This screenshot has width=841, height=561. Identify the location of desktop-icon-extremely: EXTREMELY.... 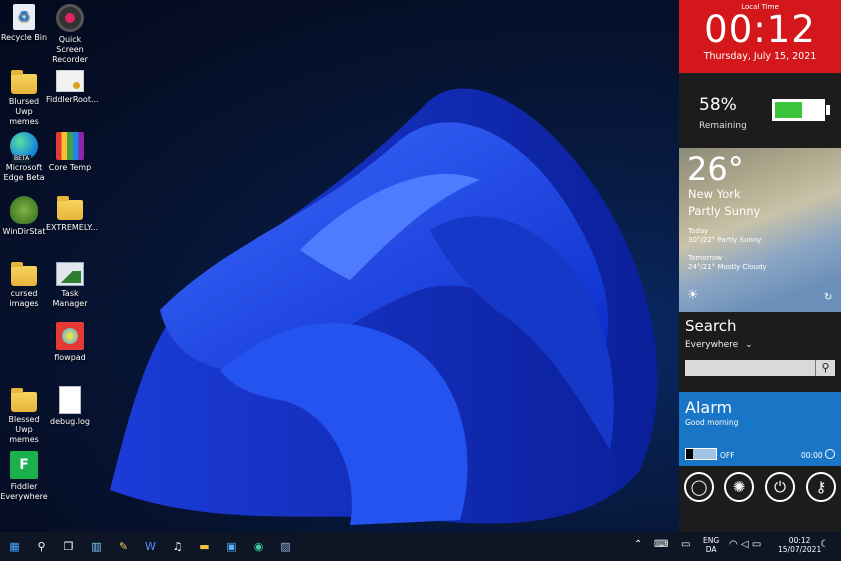
(72, 214).